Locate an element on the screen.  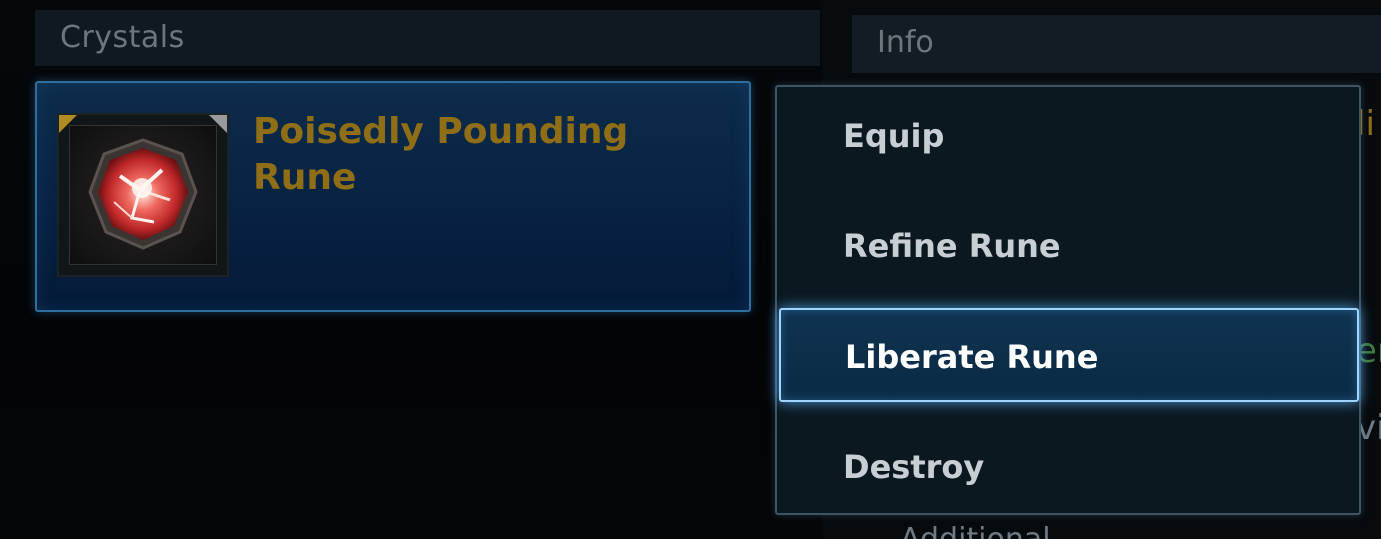
menu-item-refine-rune: Refine Rune is located at coordinates (1068, 244).